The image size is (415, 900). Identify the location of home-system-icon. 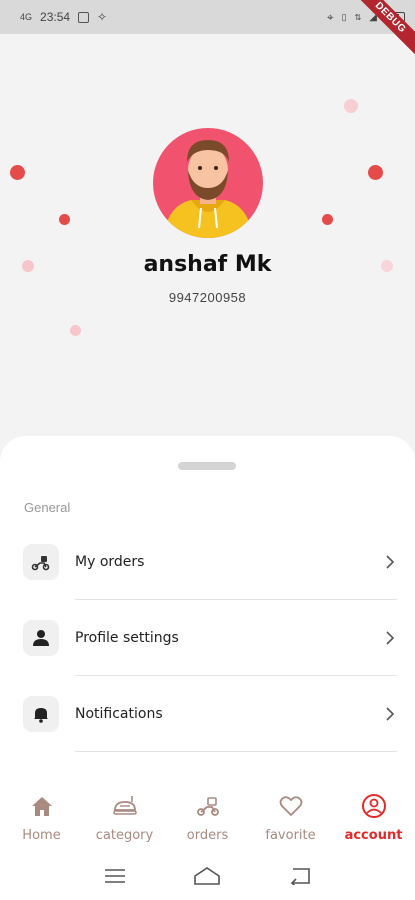
(207, 876).